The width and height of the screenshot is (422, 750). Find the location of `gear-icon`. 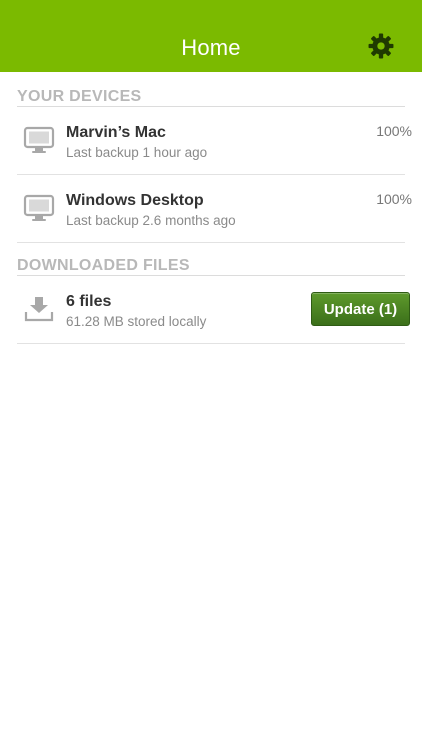

gear-icon is located at coordinates (381, 46).